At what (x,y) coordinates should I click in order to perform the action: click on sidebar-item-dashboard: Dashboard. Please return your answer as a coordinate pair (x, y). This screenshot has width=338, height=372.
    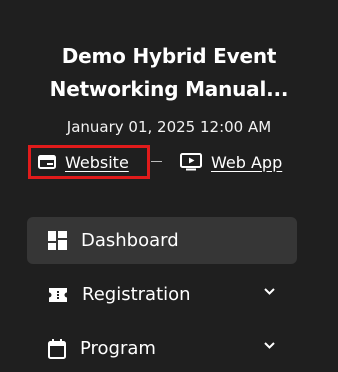
    Looking at the image, I should click on (162, 240).